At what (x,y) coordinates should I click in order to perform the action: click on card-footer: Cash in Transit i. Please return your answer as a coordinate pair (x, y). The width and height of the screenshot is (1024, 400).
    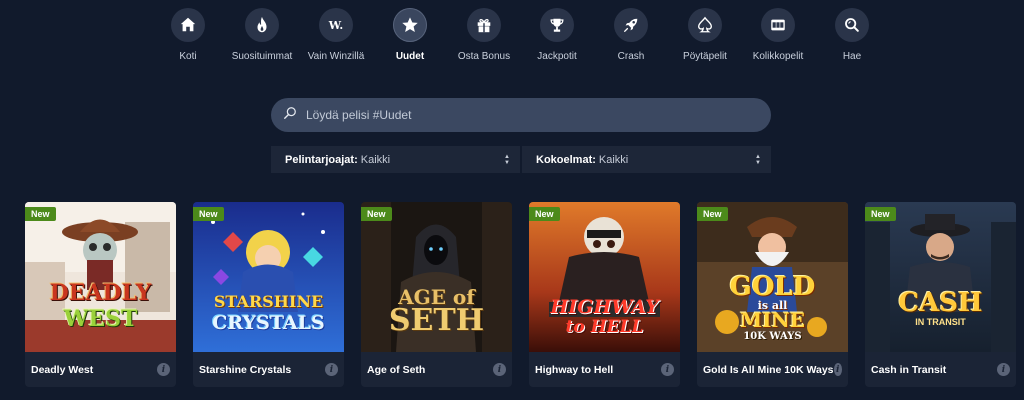
    Looking at the image, I should click on (940, 369).